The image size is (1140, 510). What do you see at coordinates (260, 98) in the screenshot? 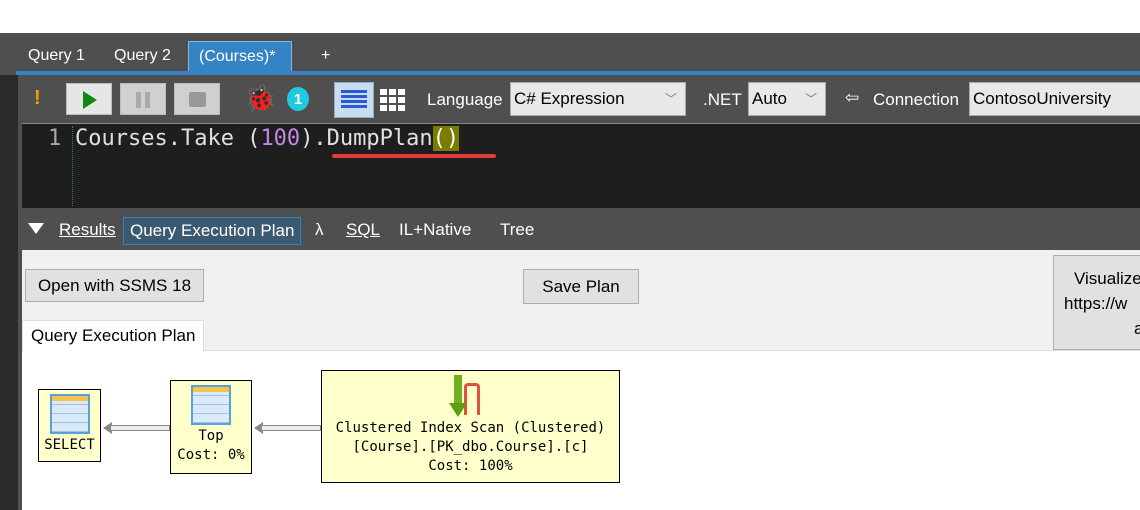
I see `bug-icon: 🐞` at bounding box center [260, 98].